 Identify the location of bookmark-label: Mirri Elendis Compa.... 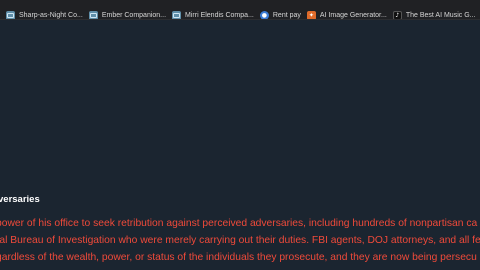
(219, 15).